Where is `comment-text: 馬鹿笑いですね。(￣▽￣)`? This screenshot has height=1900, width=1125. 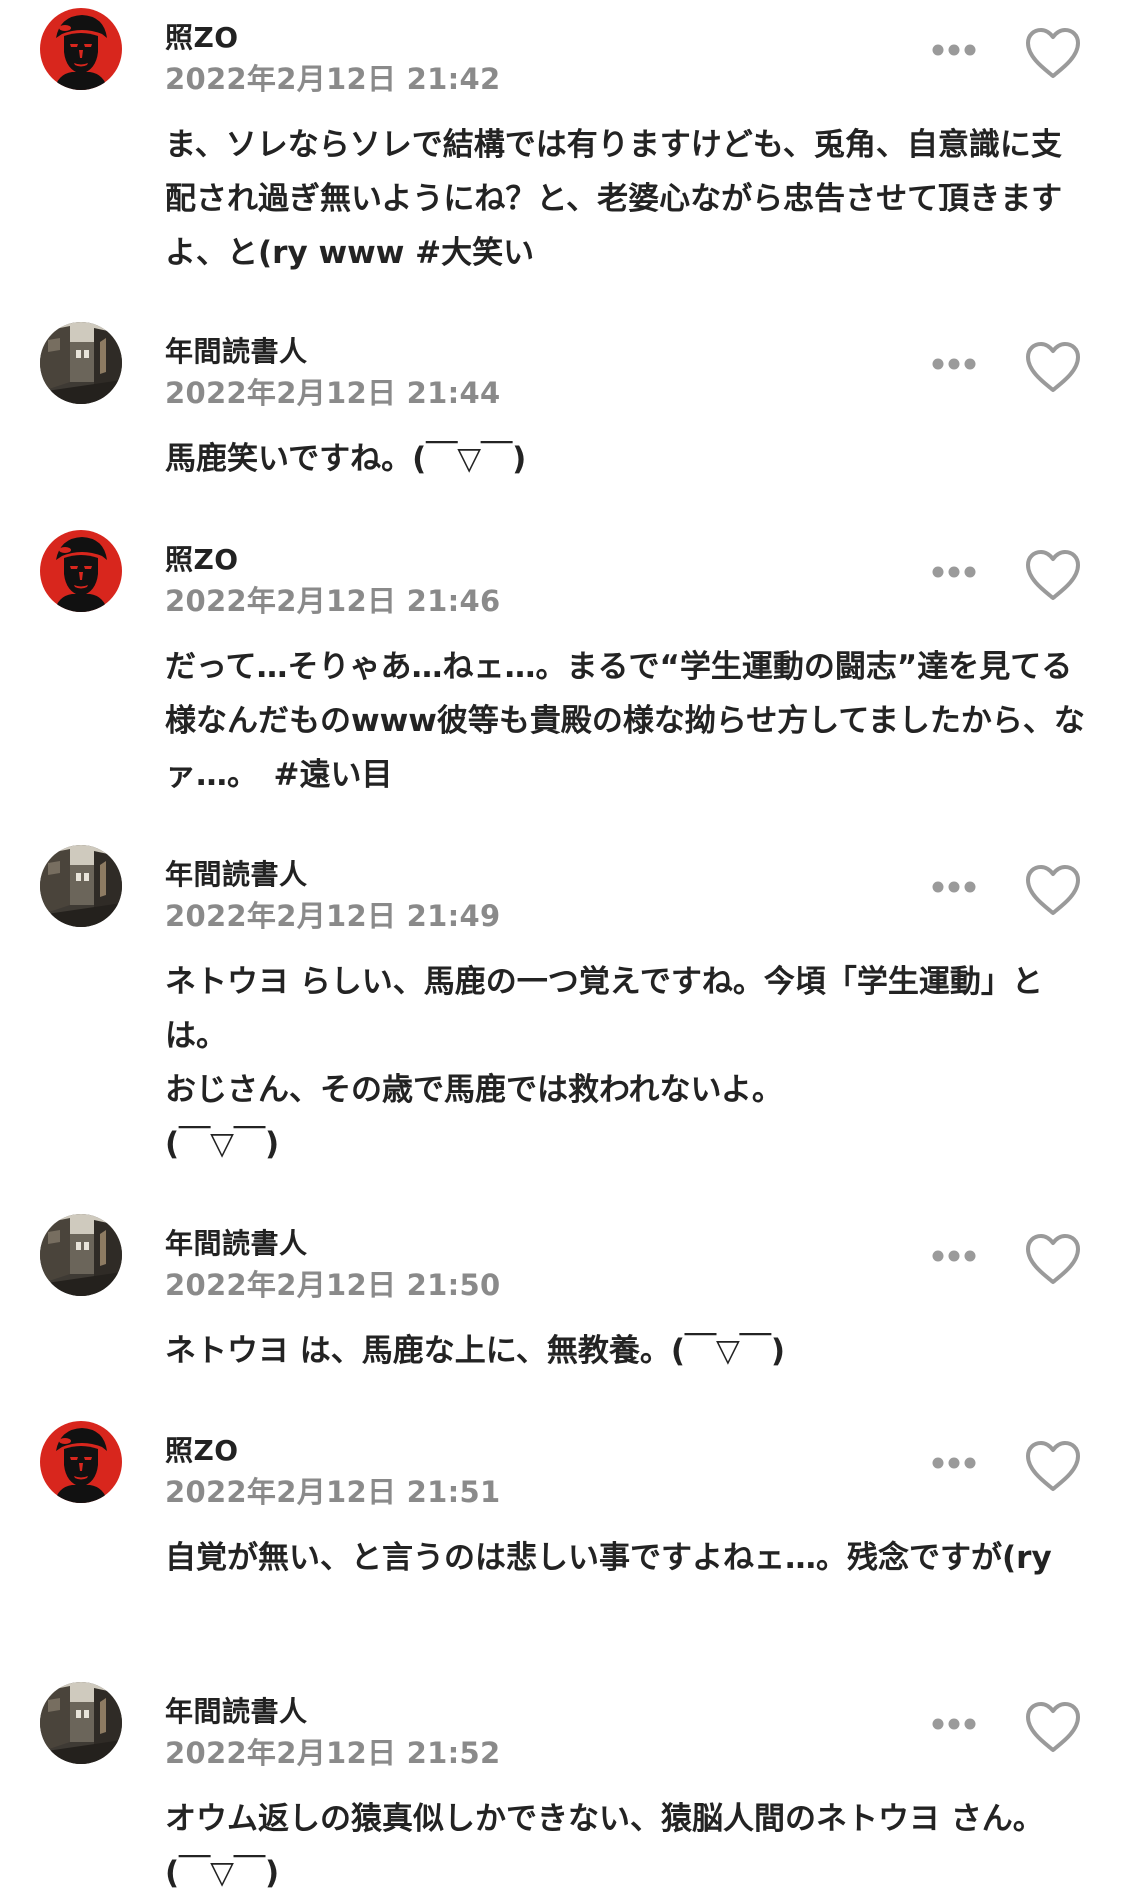
comment-text: 馬鹿笑いですね。(￣▽￣) is located at coordinates (346, 459).